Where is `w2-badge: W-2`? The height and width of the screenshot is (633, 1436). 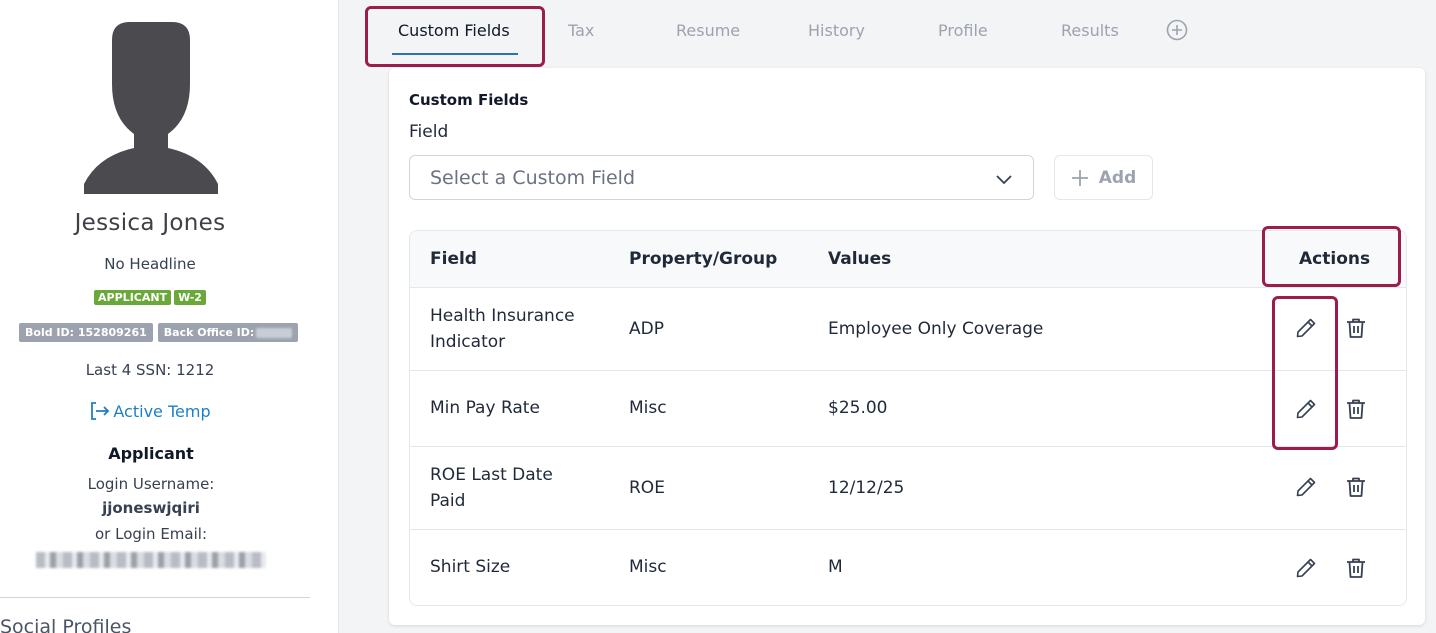 w2-badge: W-2 is located at coordinates (190, 297).